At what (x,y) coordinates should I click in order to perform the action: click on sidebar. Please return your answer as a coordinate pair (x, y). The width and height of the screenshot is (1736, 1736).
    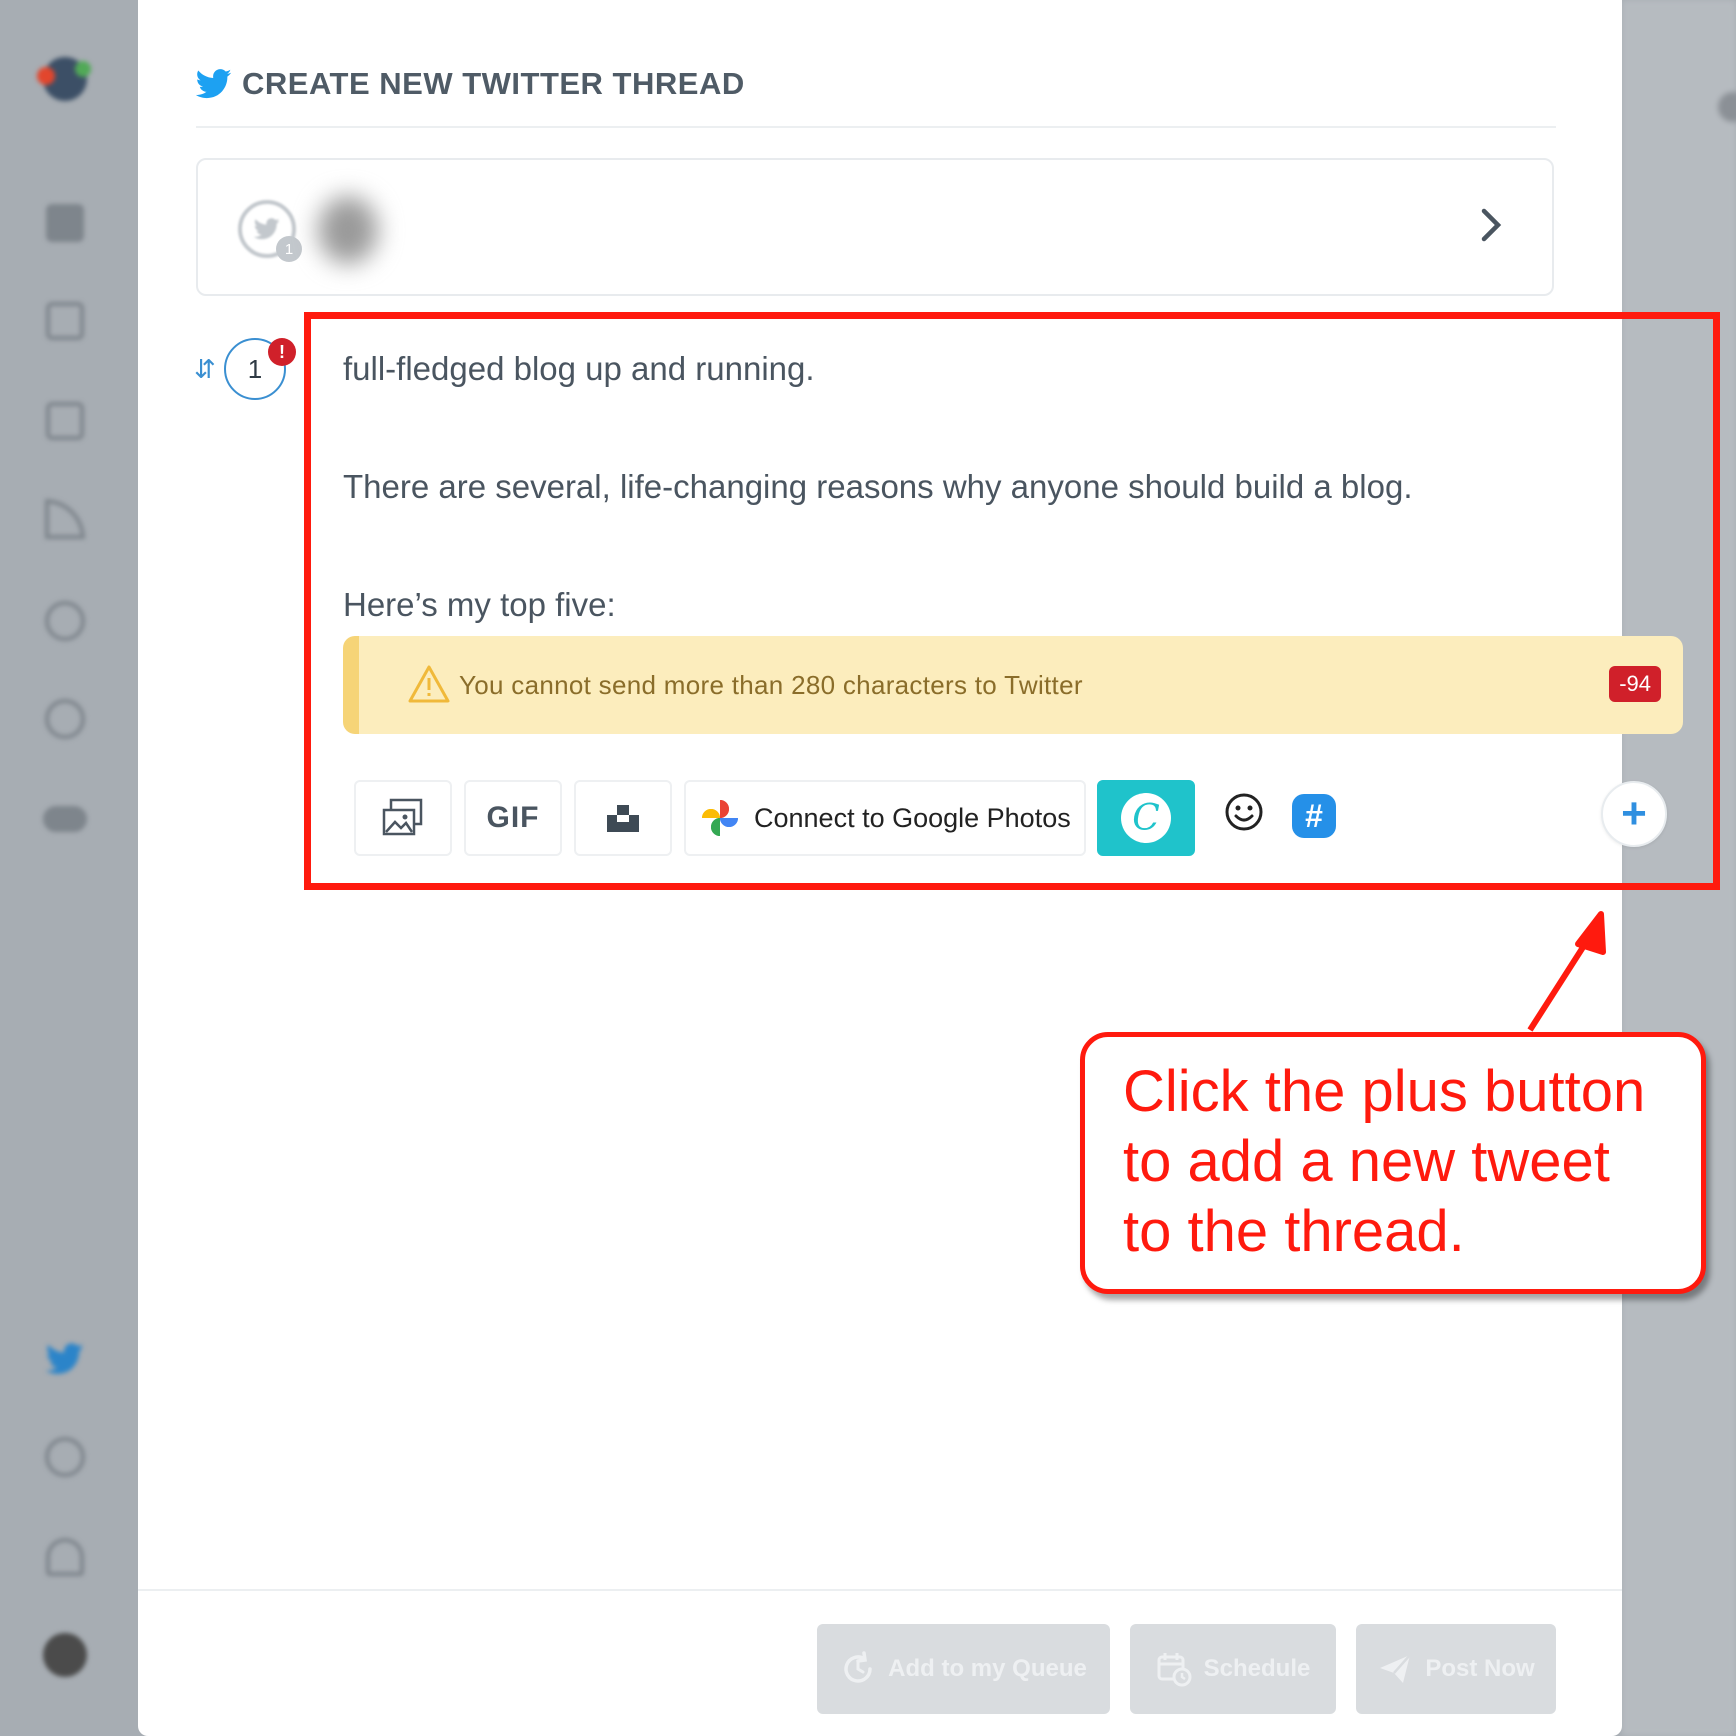
    Looking at the image, I should click on (69, 868).